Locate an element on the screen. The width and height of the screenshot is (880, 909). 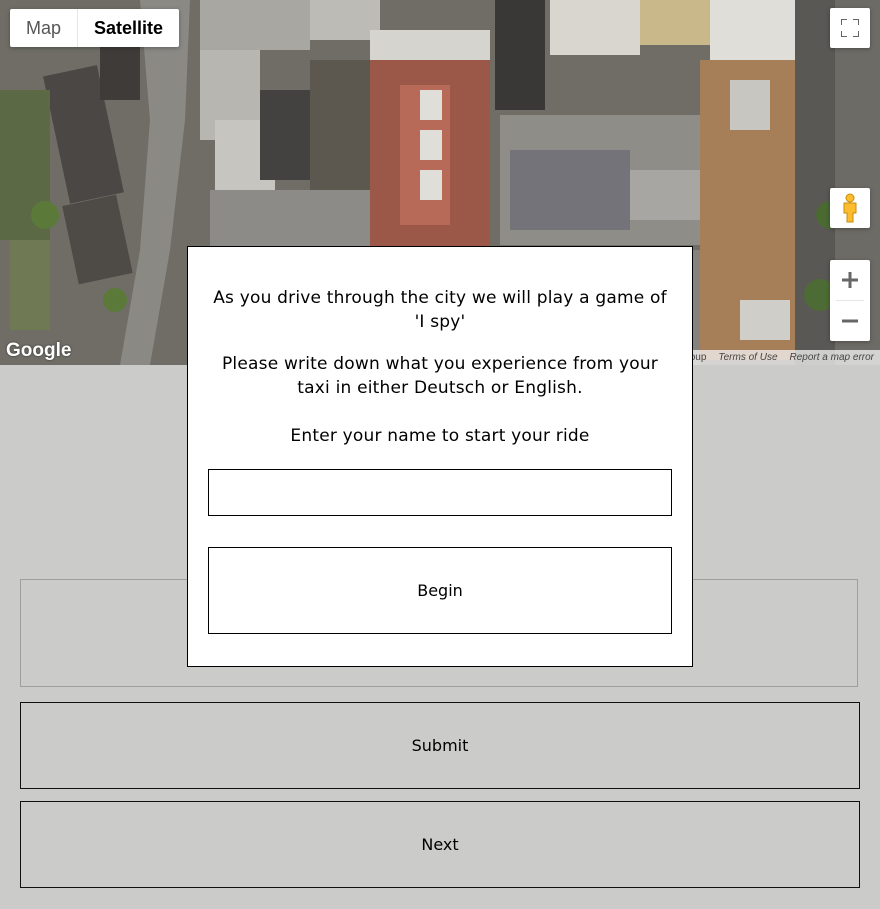
map-attribution: roup Terms of Use Report a map error is located at coordinates (780, 357).